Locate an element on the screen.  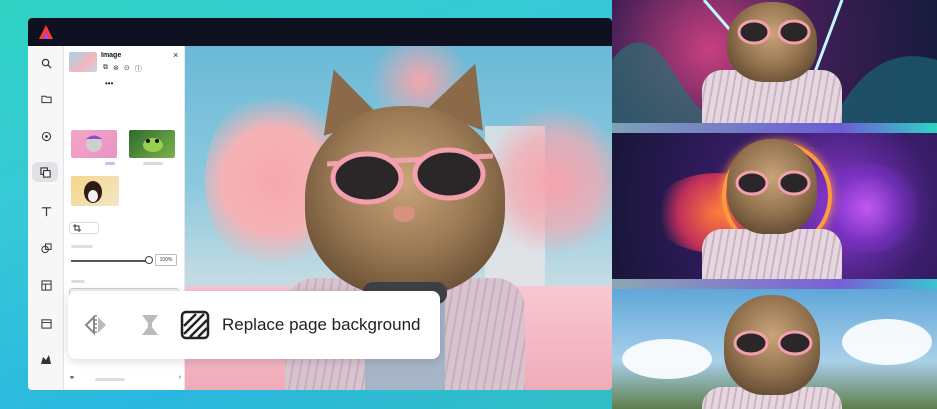
variant-image-neon-jungle is located at coordinates (774, 61).